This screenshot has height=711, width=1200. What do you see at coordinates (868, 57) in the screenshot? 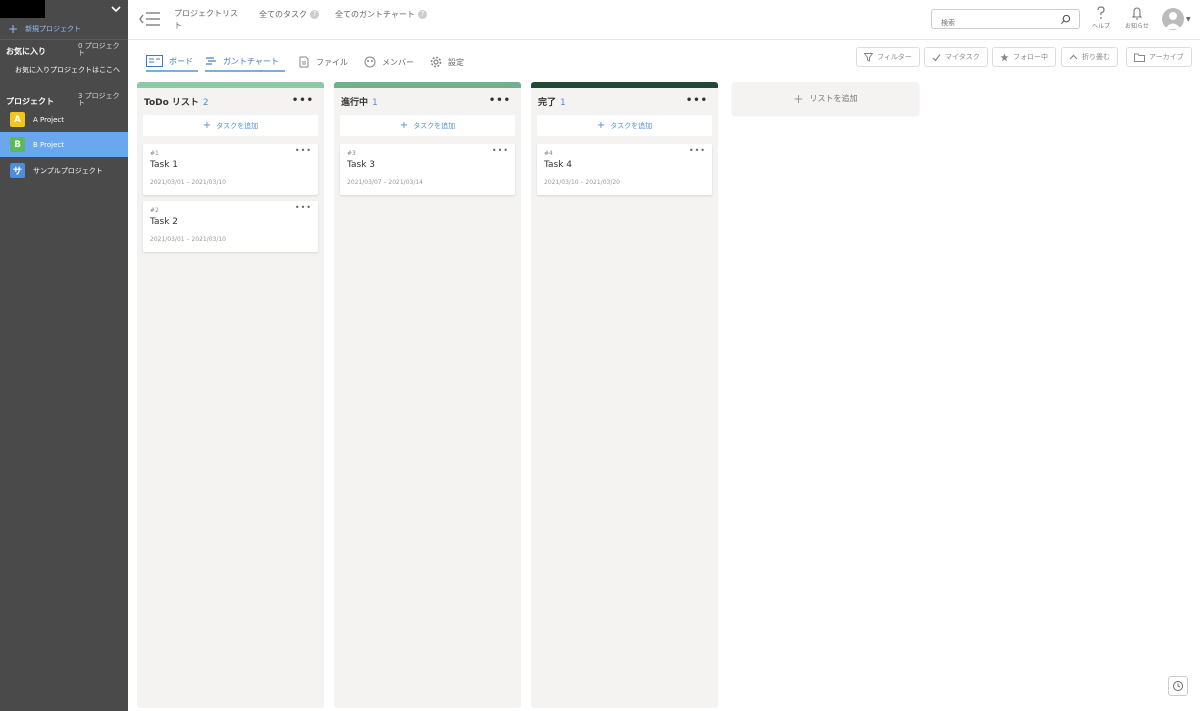
I see `filter-icon` at bounding box center [868, 57].